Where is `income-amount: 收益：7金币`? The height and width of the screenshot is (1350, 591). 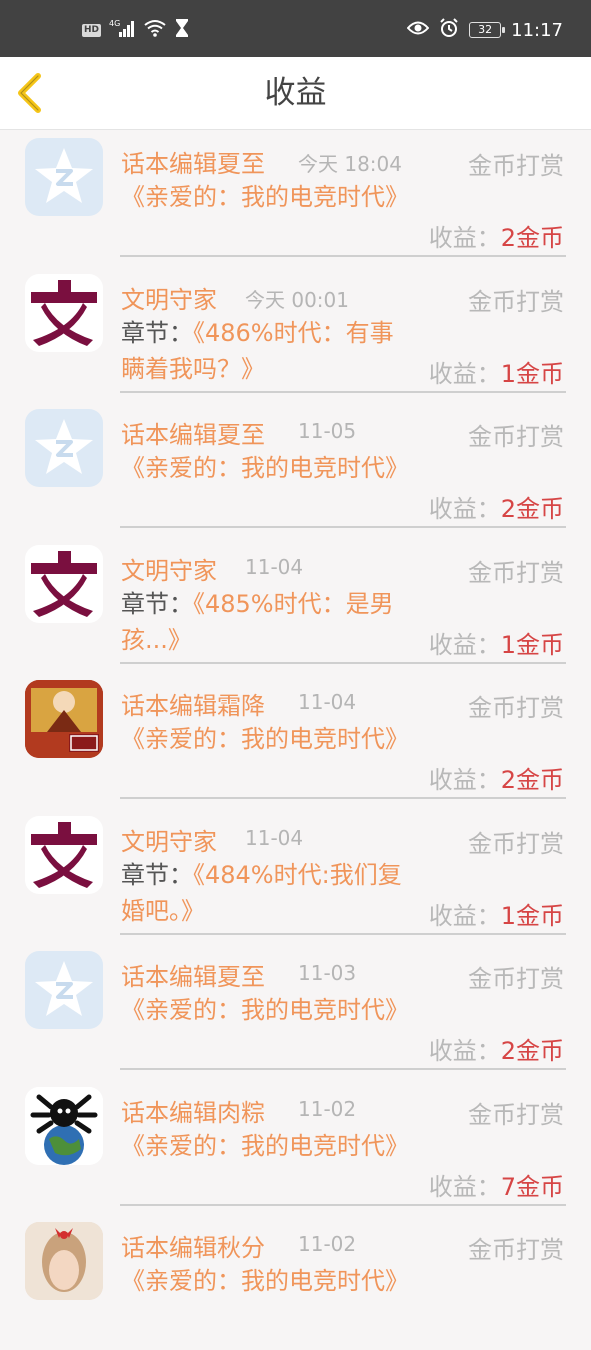
income-amount: 收益：7金币 is located at coordinates (496, 1184).